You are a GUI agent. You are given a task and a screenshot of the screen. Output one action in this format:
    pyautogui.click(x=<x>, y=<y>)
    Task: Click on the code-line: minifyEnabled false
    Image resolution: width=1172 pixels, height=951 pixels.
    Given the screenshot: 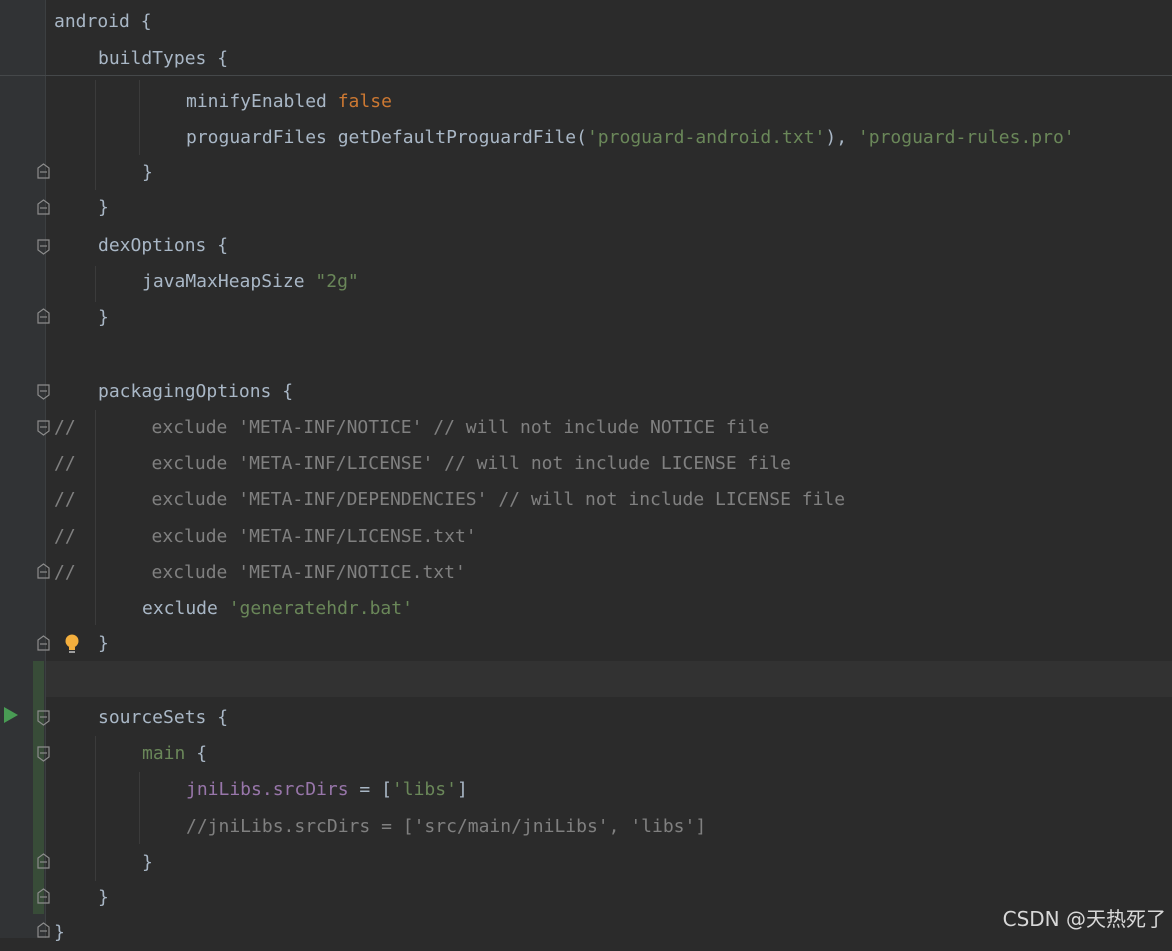 What is the action you would take?
    pyautogui.click(x=289, y=102)
    